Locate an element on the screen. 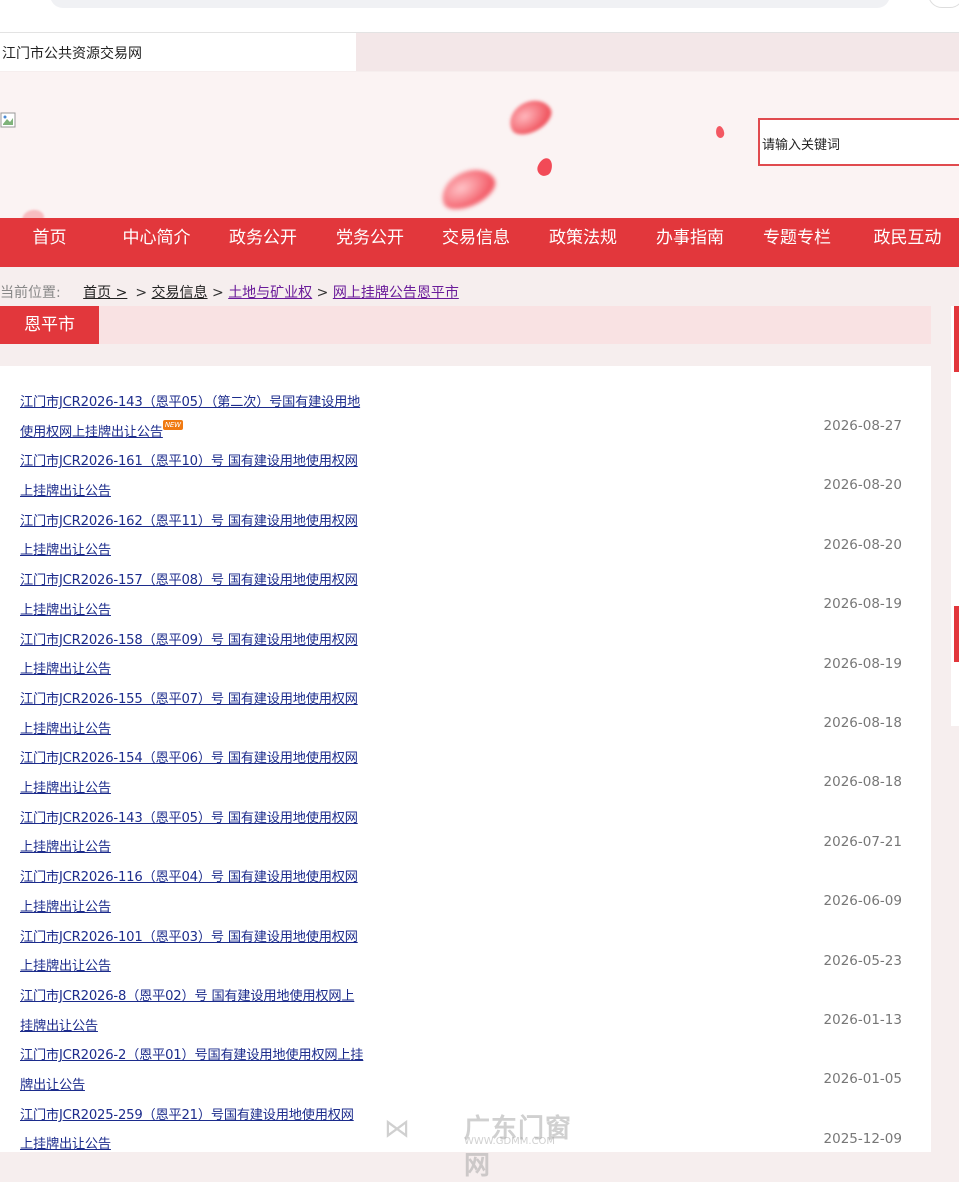  watermark: ⋈ 广东门窗网 WWW.GDMM.COM is located at coordinates (484, 1144).